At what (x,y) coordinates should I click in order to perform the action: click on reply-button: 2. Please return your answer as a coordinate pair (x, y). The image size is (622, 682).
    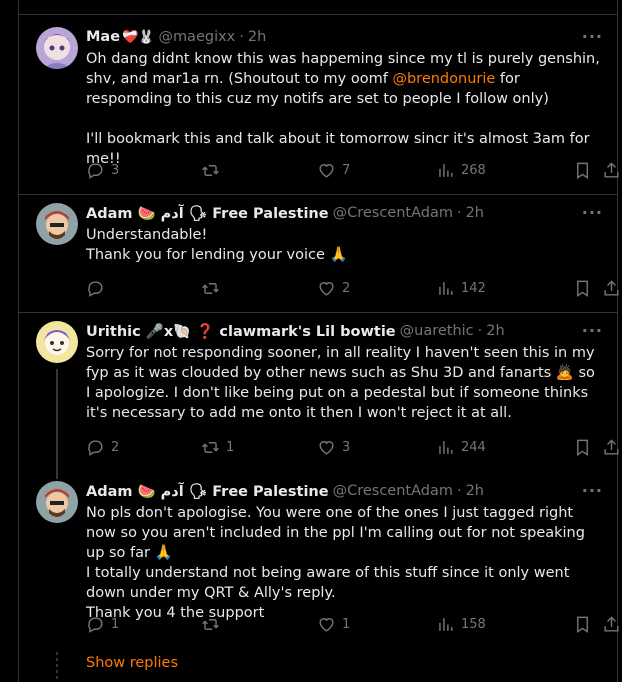
    Looking at the image, I should click on (102, 447).